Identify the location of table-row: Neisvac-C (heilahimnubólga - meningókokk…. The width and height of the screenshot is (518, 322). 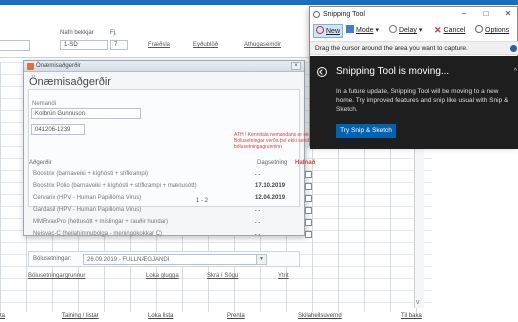
(172, 235).